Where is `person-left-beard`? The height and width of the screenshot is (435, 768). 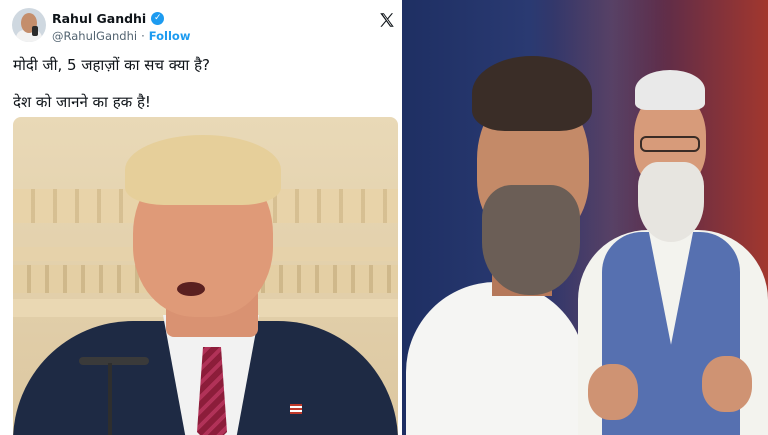 person-left-beard is located at coordinates (531, 240).